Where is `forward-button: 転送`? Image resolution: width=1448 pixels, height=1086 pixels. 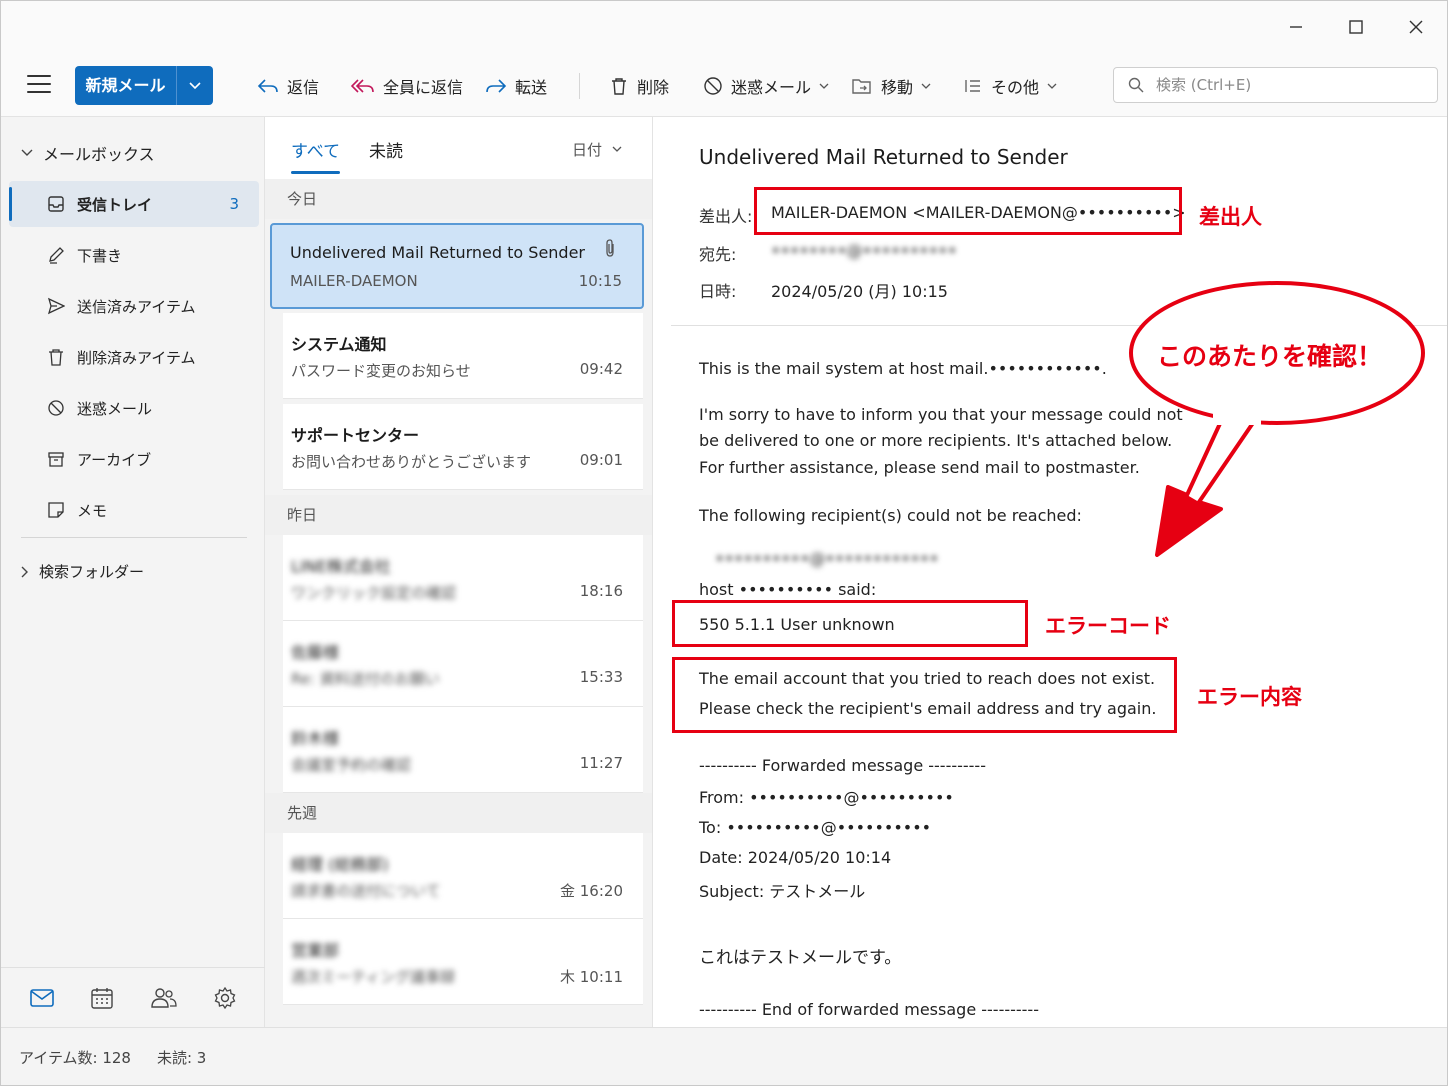
forward-button: 転送 is located at coordinates (516, 86).